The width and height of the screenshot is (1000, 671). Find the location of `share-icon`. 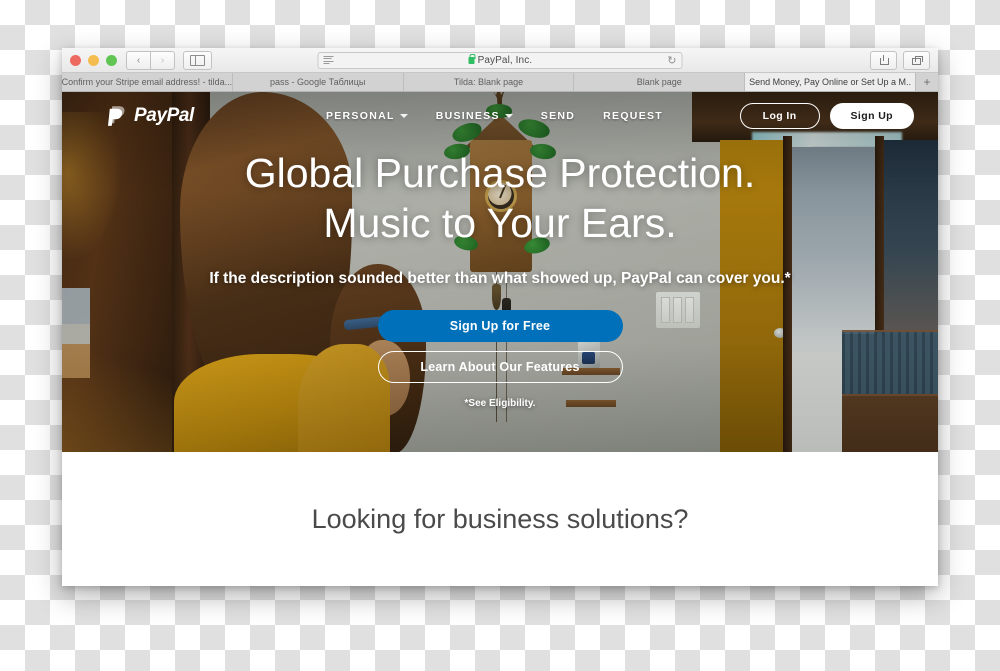

share-icon is located at coordinates (884, 60).